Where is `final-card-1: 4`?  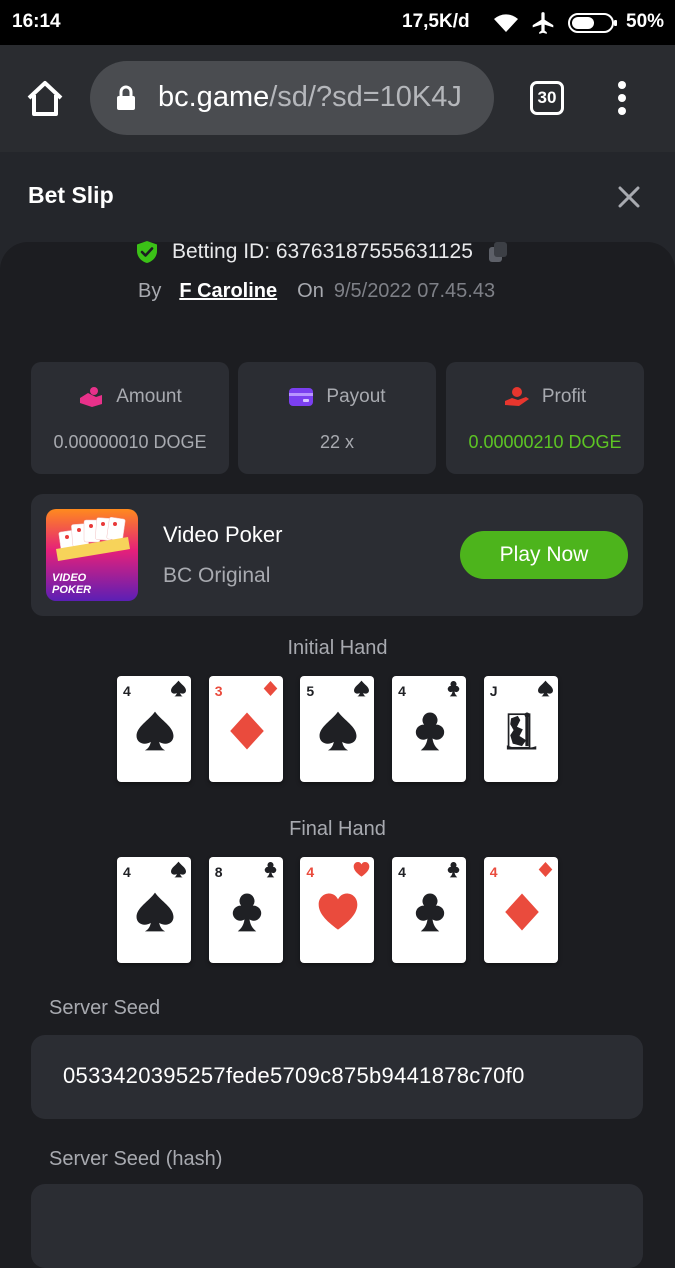
final-card-1: 4 is located at coordinates (154, 910).